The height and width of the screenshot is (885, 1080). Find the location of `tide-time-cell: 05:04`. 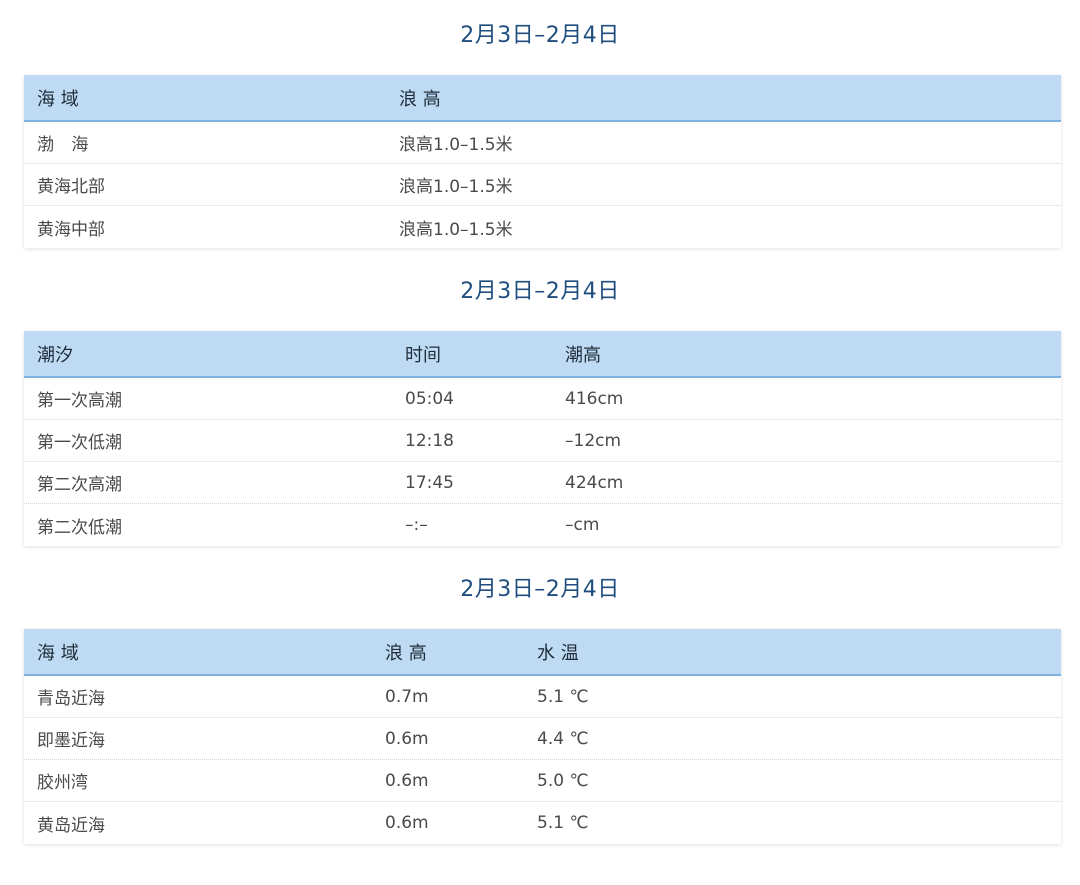

tide-time-cell: 05:04 is located at coordinates (429, 398).